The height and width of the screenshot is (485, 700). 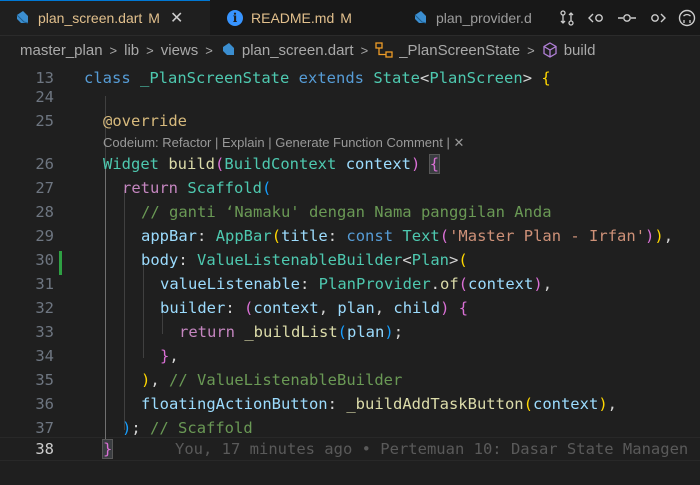 What do you see at coordinates (272, 380) in the screenshot?
I see `code-text: ), // ValueListenableBuilder` at bounding box center [272, 380].